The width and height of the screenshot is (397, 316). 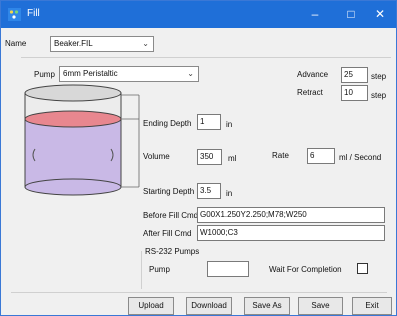 What do you see at coordinates (305, 269) in the screenshot?
I see `wait-for-completion-label: Wait For Completion` at bounding box center [305, 269].